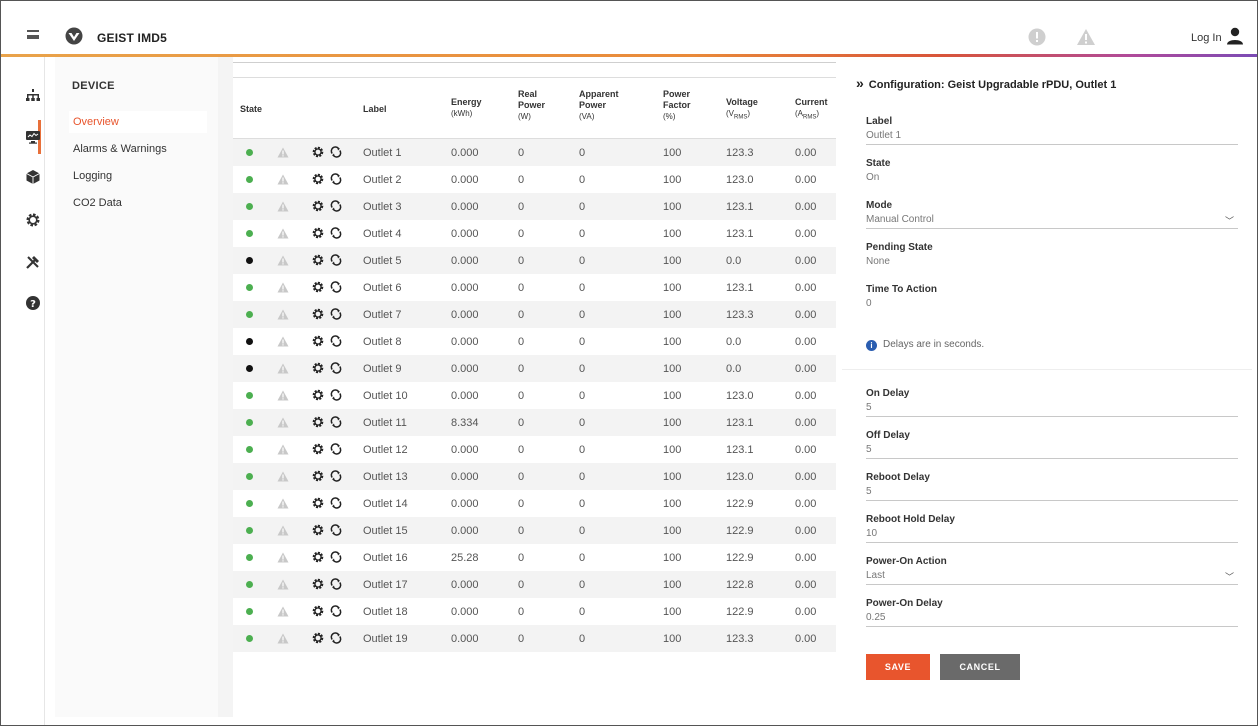 The width and height of the screenshot is (1258, 726). What do you see at coordinates (33, 34) in the screenshot?
I see `hamburger-menu-icon` at bounding box center [33, 34].